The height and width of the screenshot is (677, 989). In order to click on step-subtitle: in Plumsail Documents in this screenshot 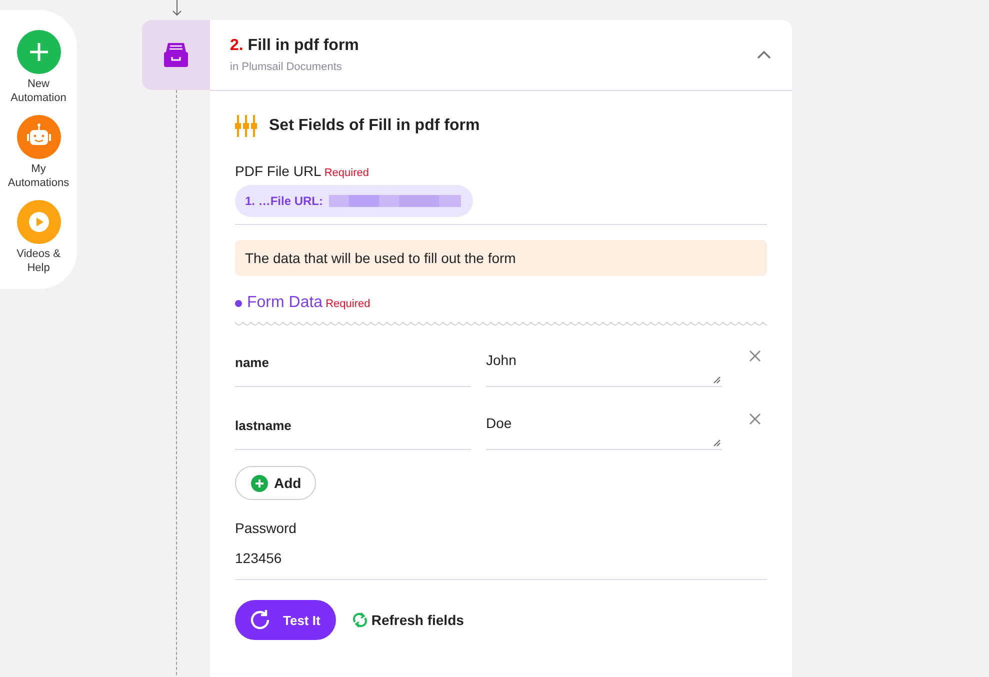, I will do `click(286, 67)`.